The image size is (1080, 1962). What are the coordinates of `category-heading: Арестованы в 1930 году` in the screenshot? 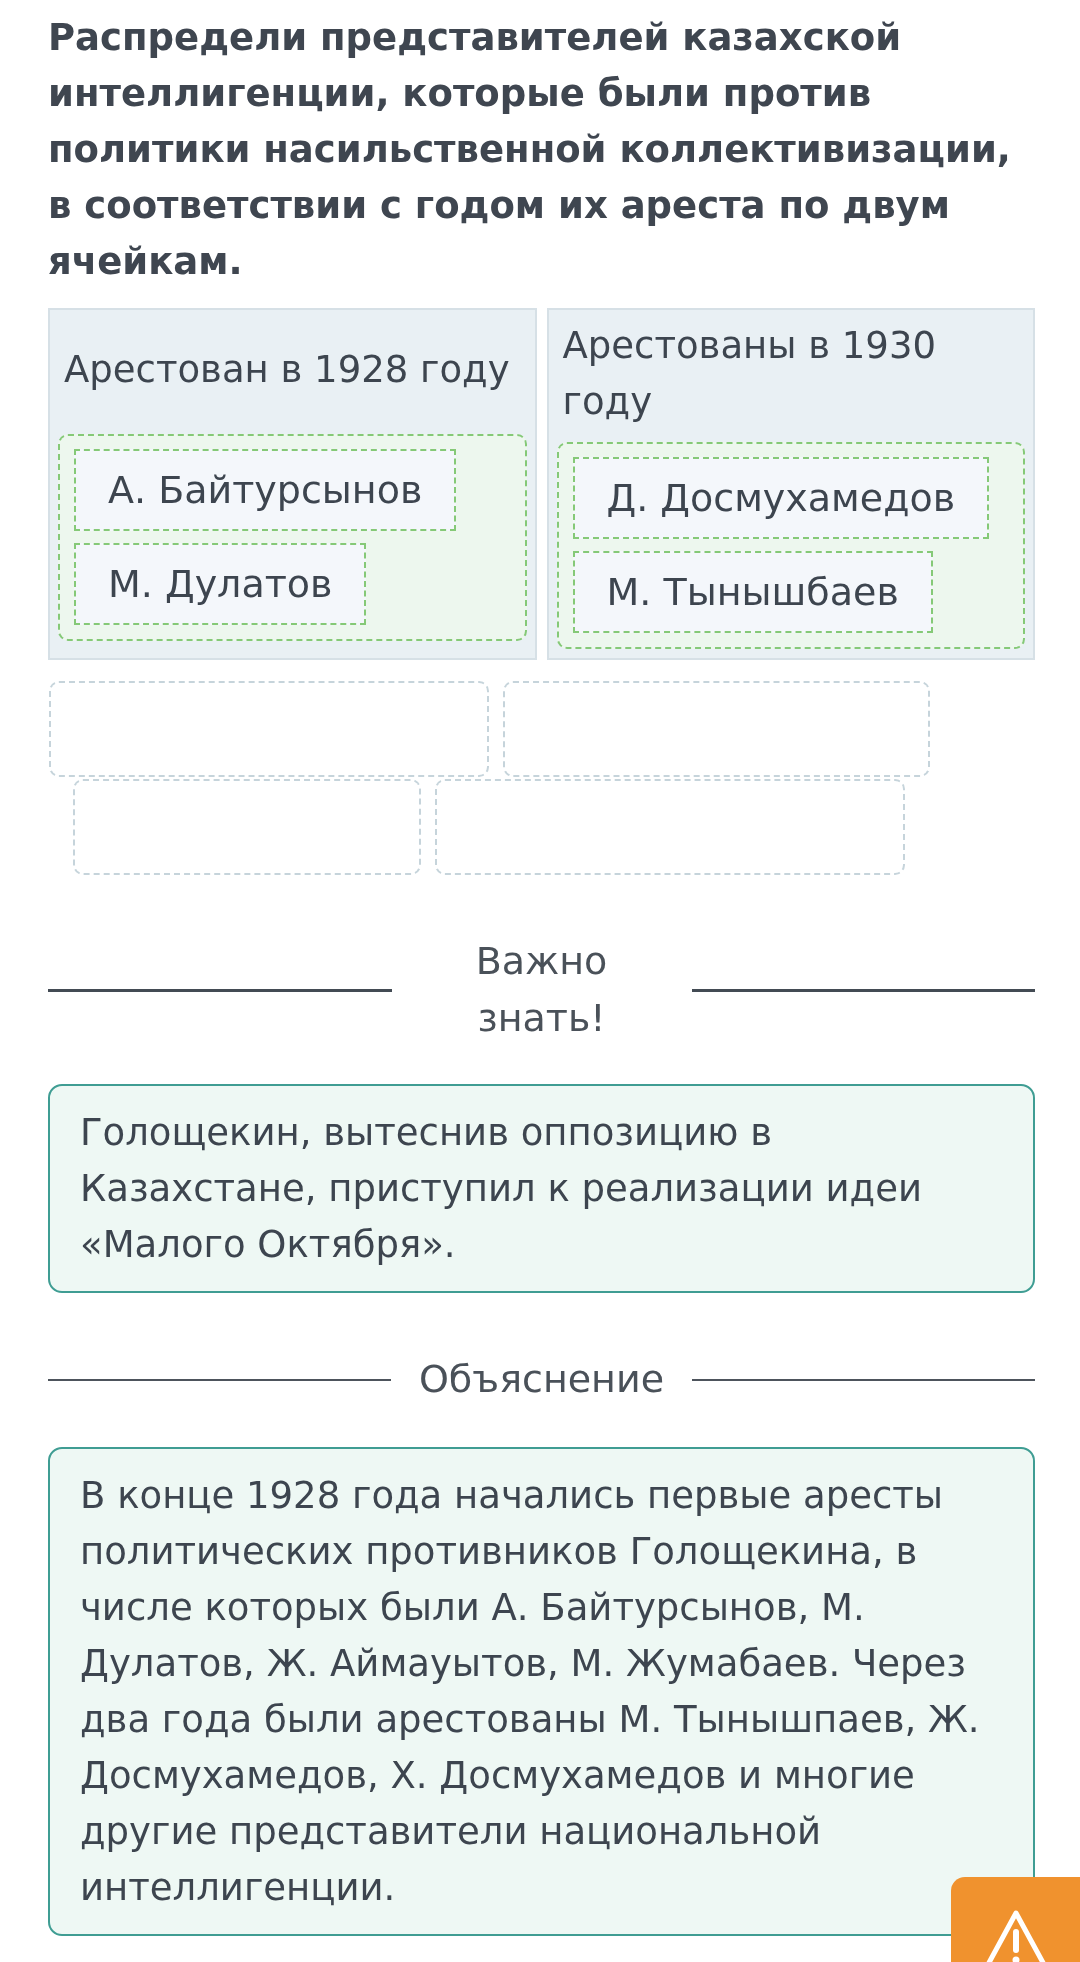 It's located at (749, 374).